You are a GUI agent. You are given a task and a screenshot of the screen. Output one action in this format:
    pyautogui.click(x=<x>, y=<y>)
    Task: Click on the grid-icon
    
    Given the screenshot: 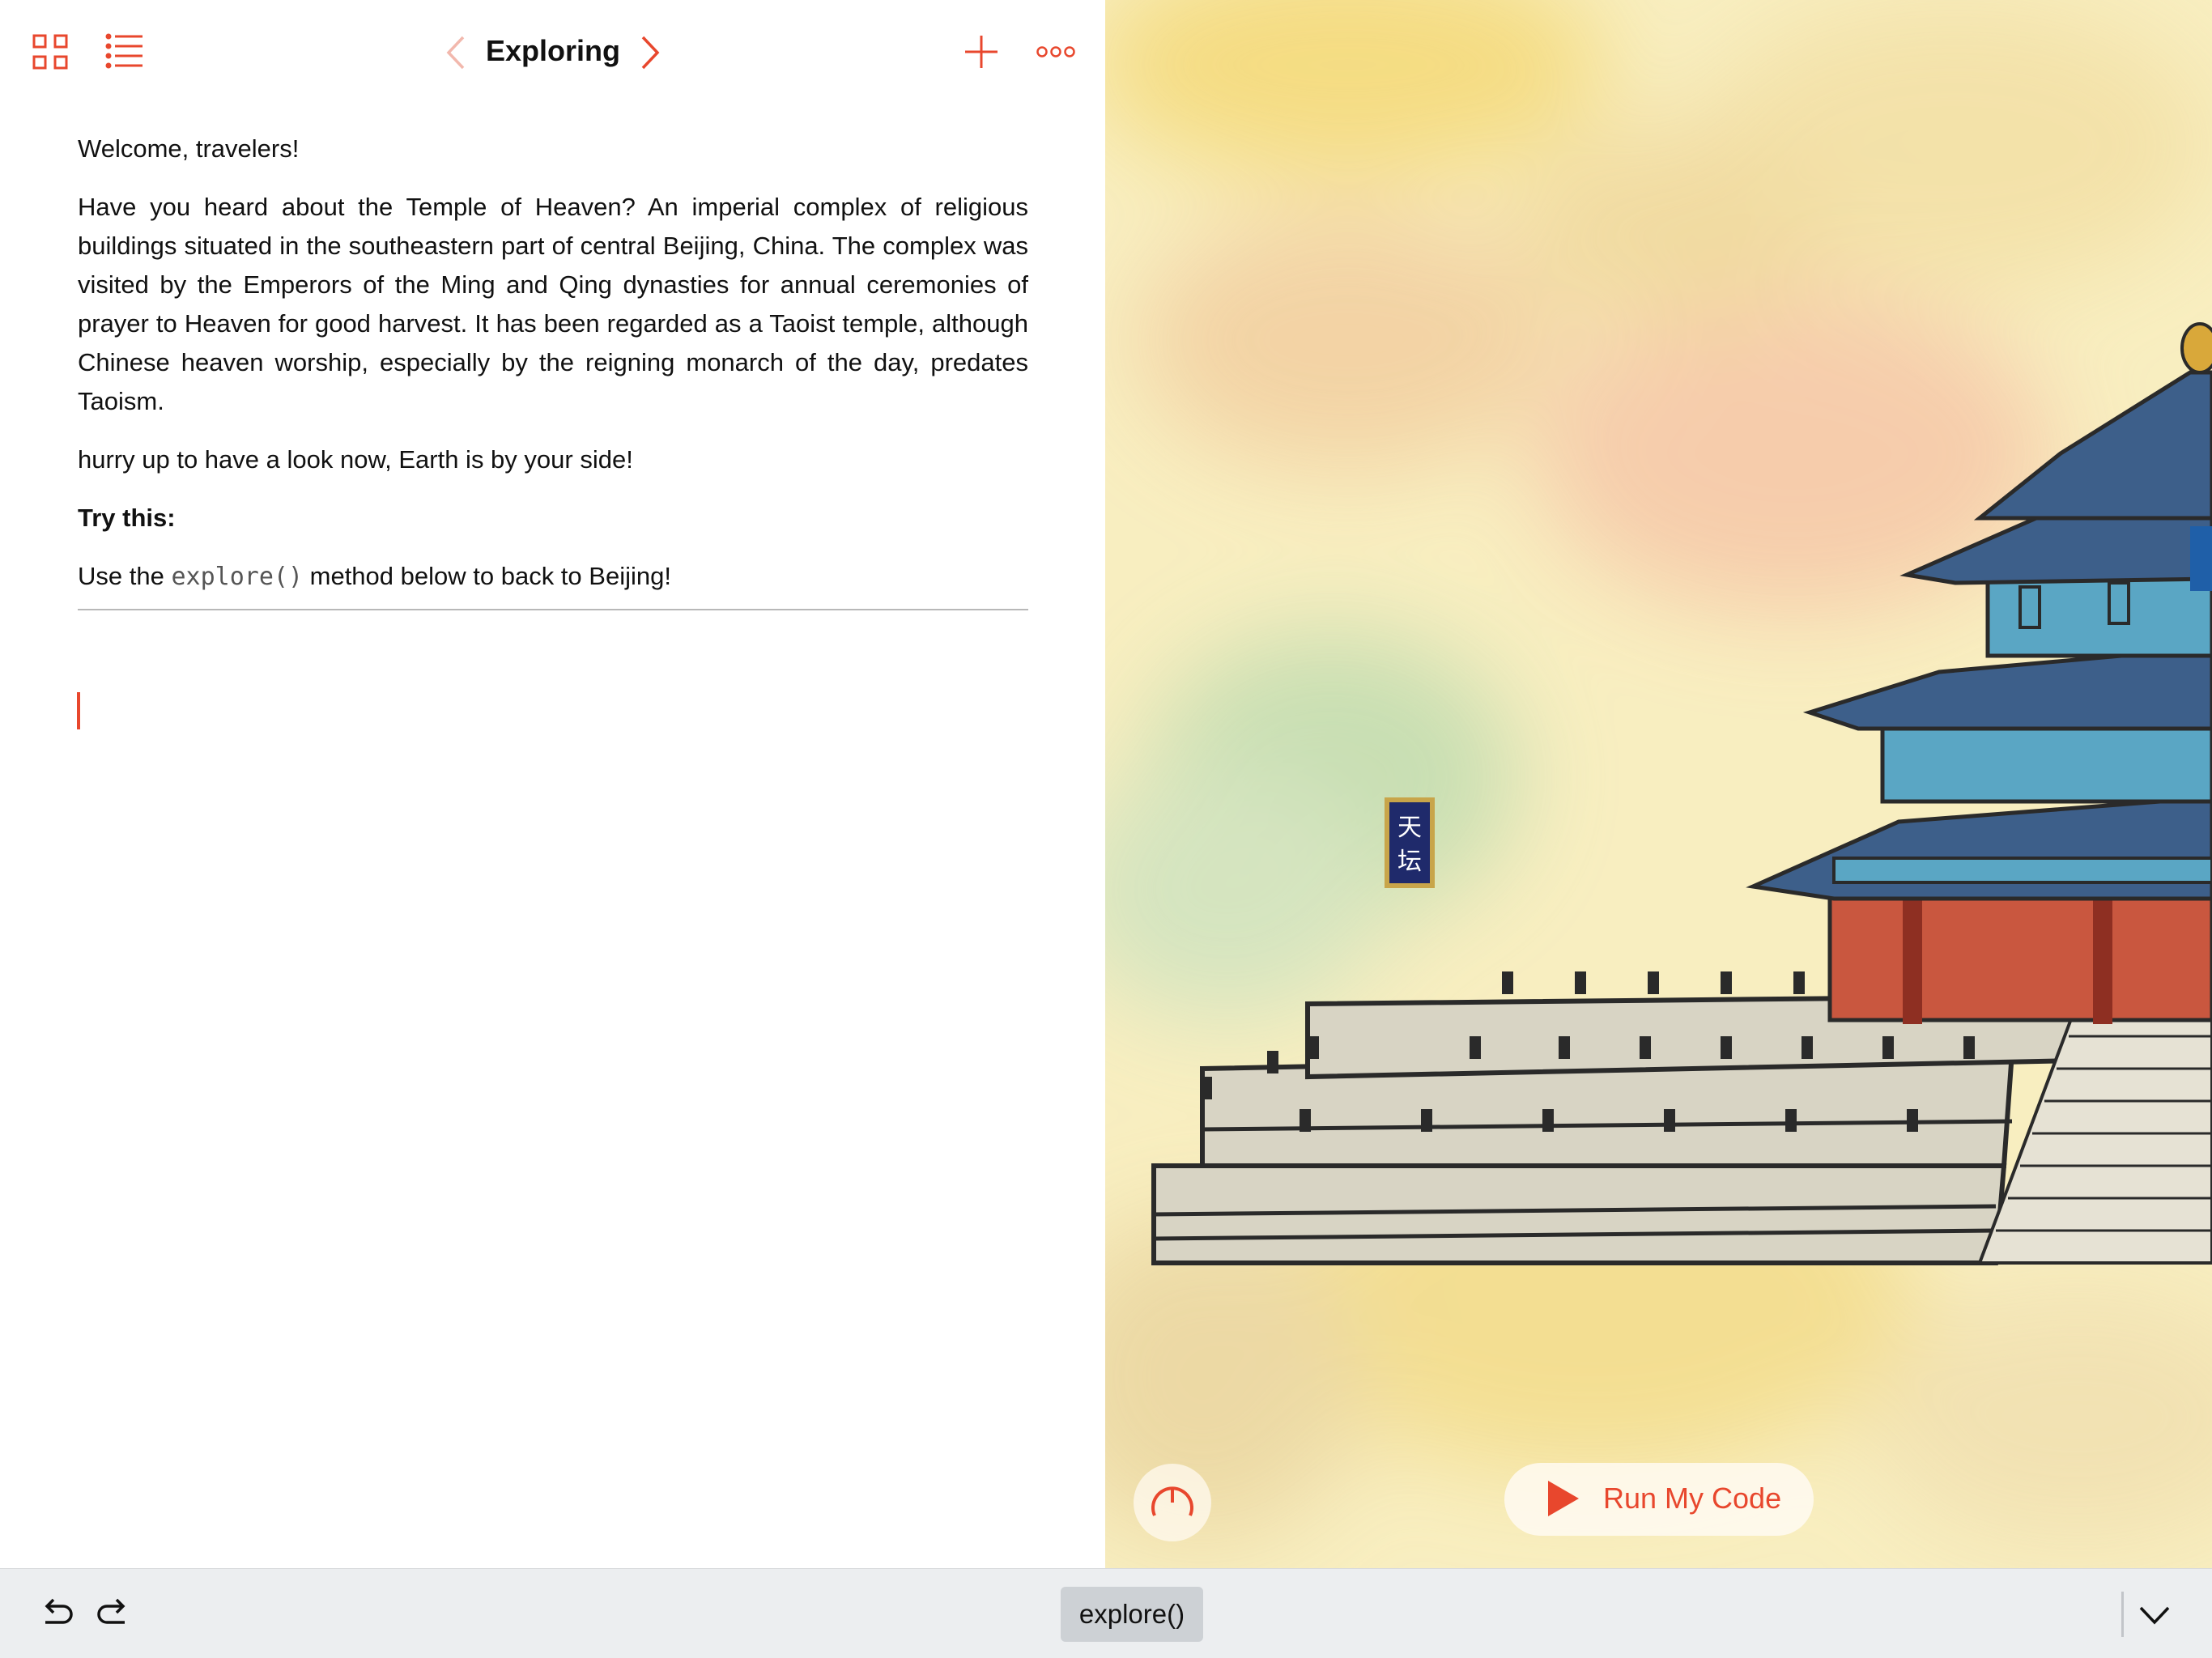 What is the action you would take?
    pyautogui.click(x=50, y=52)
    